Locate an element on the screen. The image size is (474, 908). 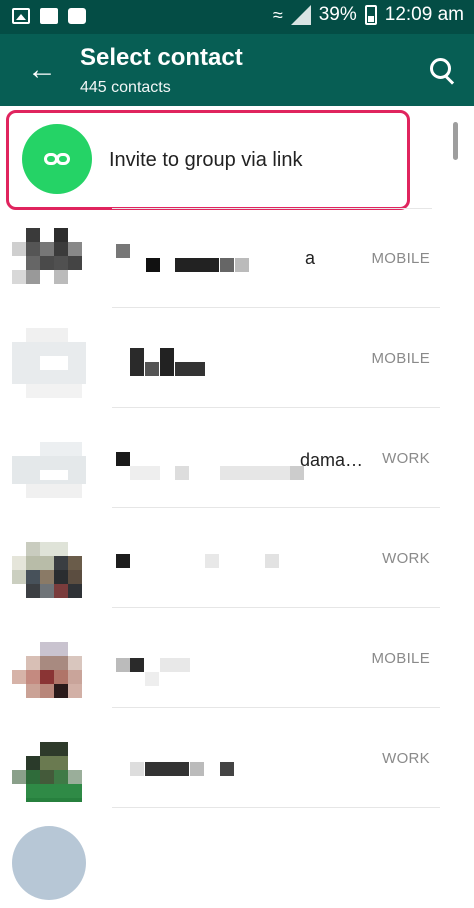
invite-via-link-item: Invite to group via link is located at coordinates (208, 160).